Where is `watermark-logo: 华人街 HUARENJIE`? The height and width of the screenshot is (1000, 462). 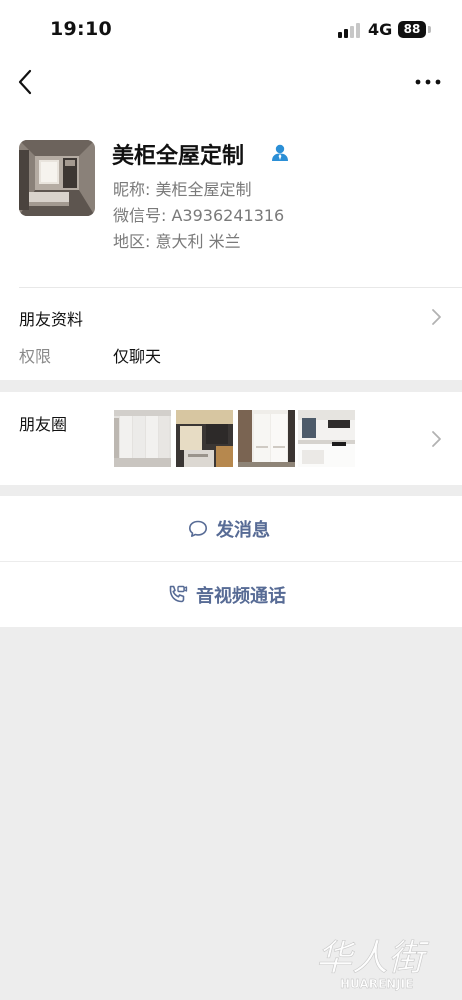 watermark-logo: 华人街 HUARENJIE is located at coordinates (380, 962).